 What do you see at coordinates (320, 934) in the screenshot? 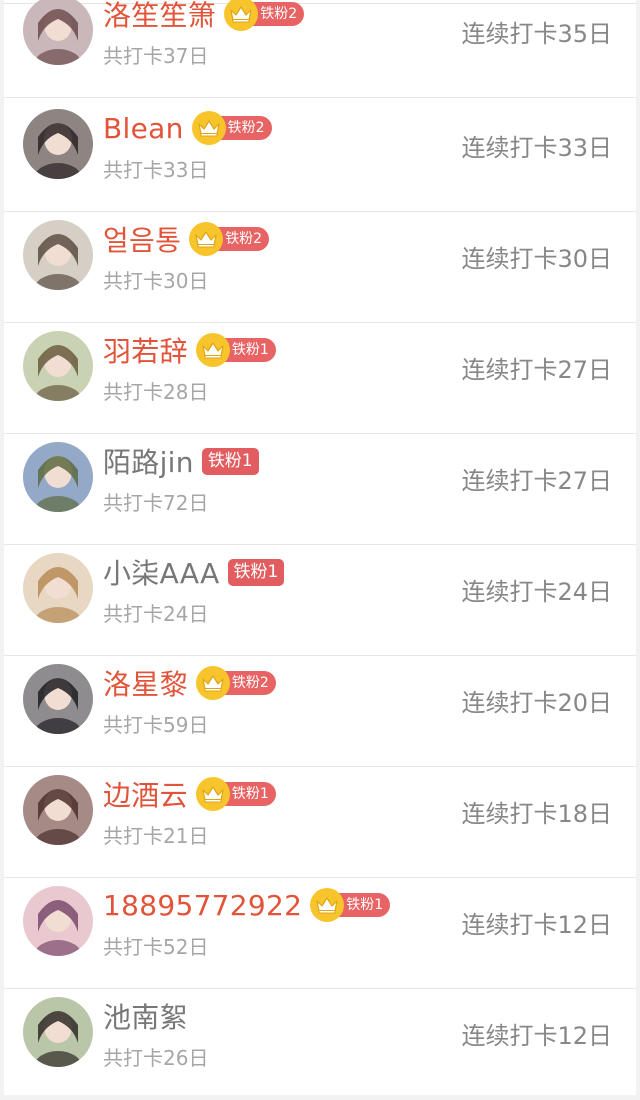
I see `member-row: 18895772922 铁粉1 共打卡52日 连续打卡12日` at bounding box center [320, 934].